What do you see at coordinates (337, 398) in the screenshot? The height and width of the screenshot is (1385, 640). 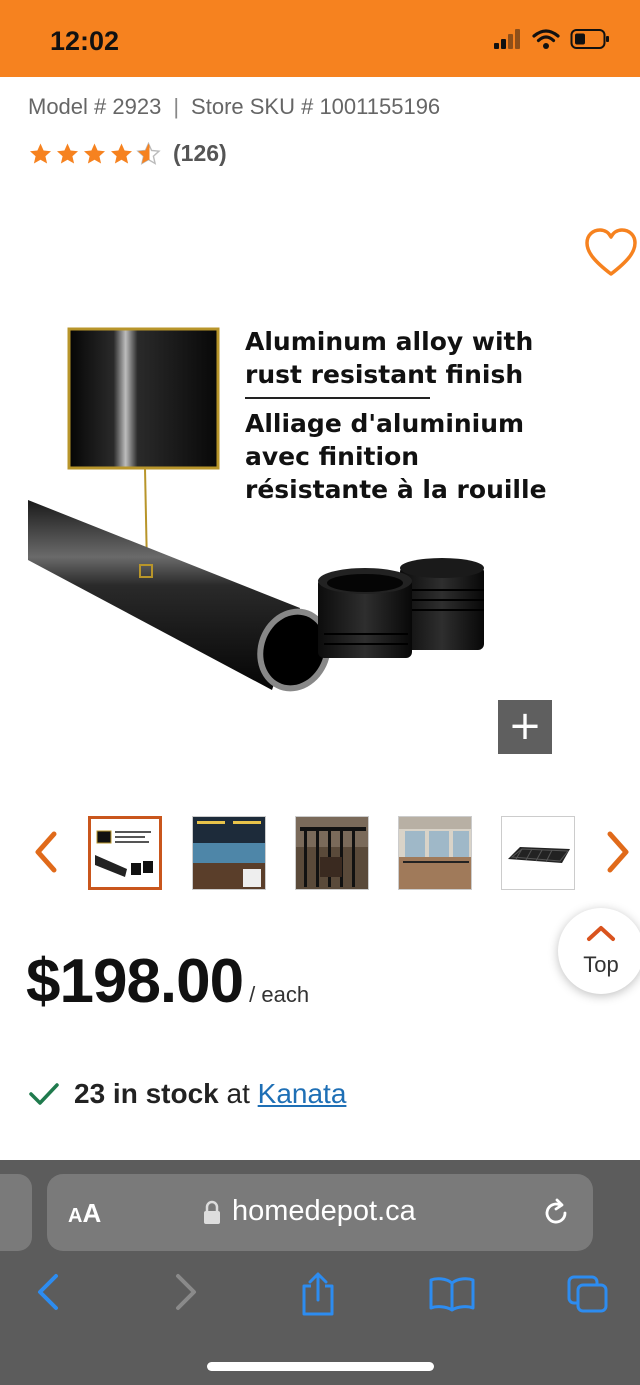 I see `image-callout-divider` at bounding box center [337, 398].